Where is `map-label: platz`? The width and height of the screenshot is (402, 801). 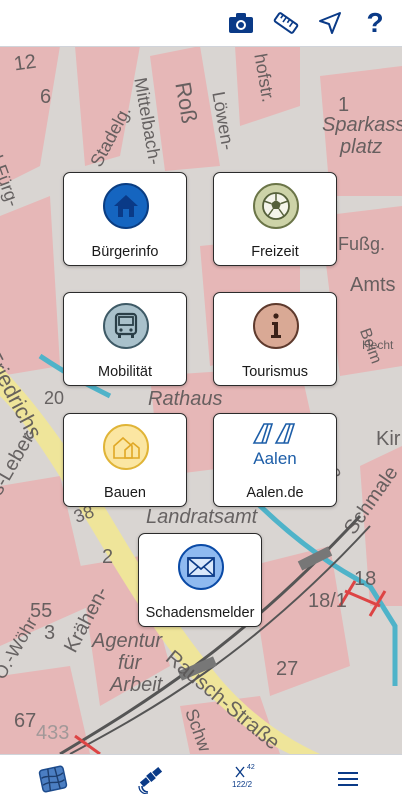
map-label: platz is located at coordinates (361, 147).